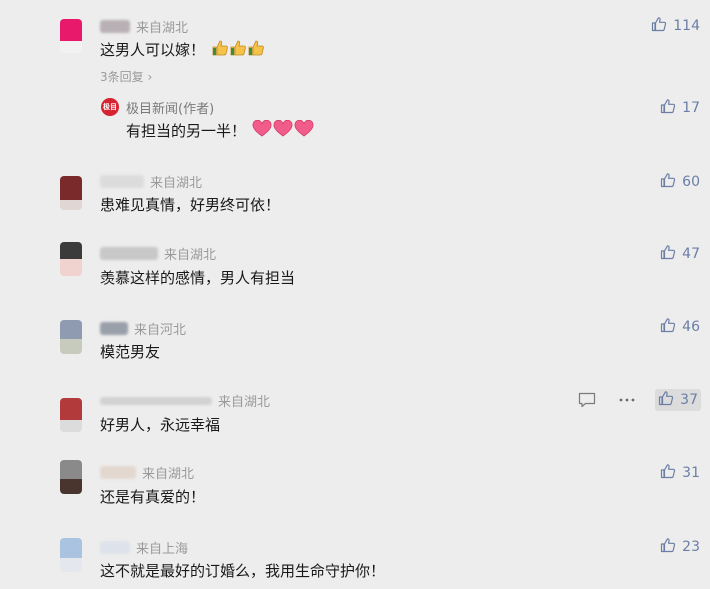 This screenshot has height=589, width=710. I want to click on like-count: 60, so click(691, 182).